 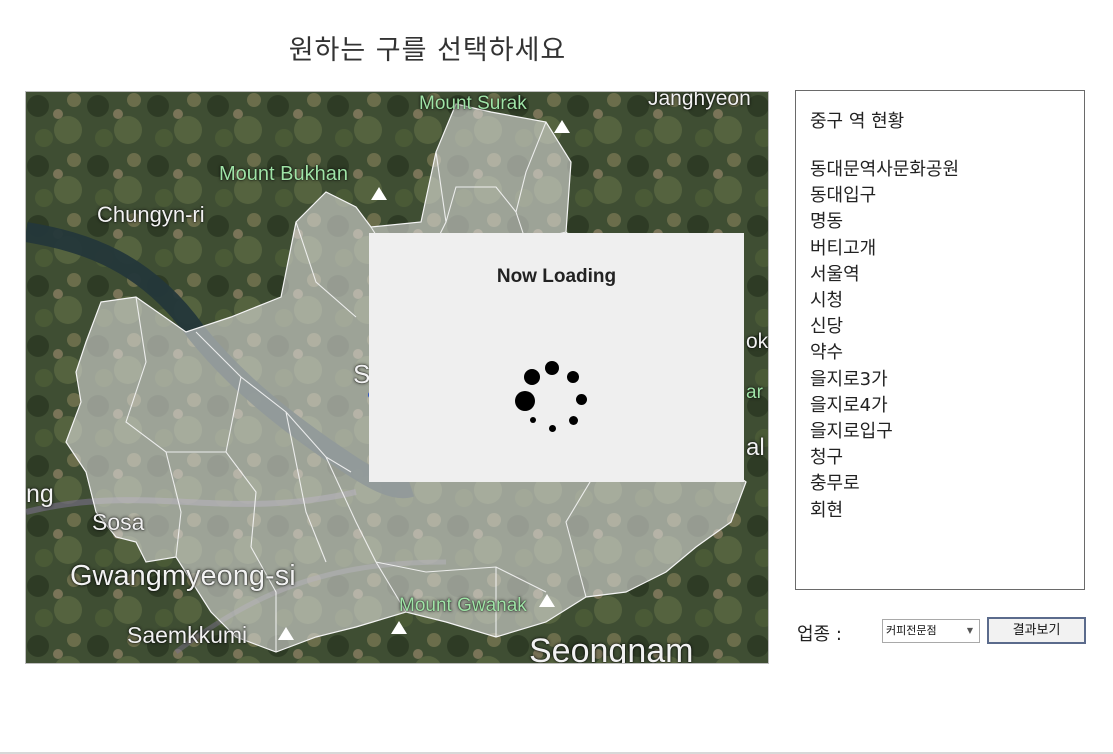 I want to click on label-right-partial-3: al, so click(x=755, y=447).